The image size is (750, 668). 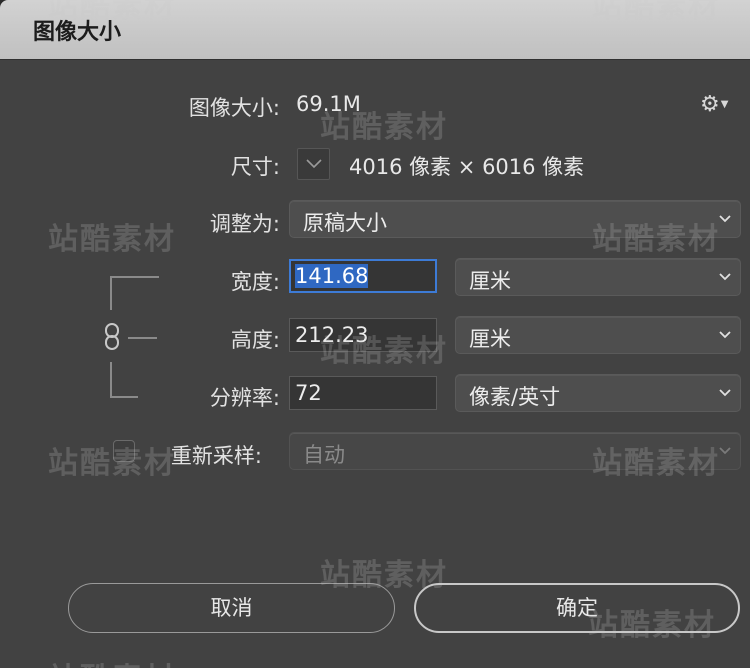 I want to click on cancel-button: 取消, so click(x=231, y=608).